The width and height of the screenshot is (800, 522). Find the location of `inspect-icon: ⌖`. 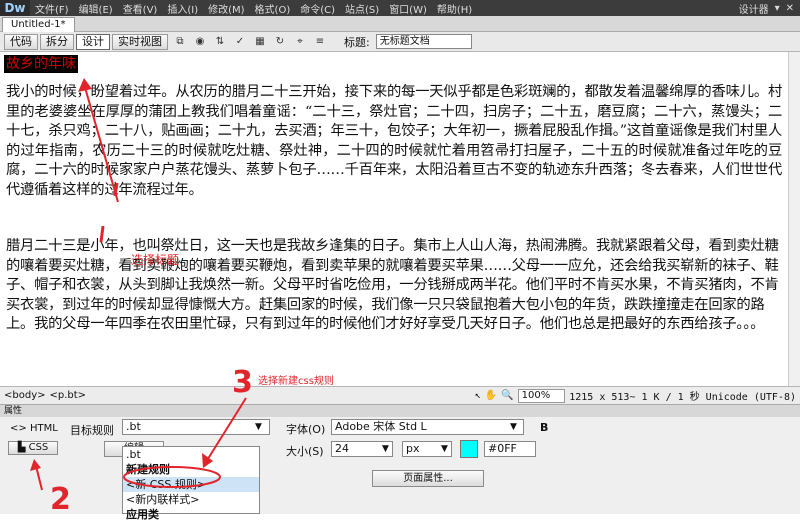

inspect-icon: ⌖ is located at coordinates (300, 42).